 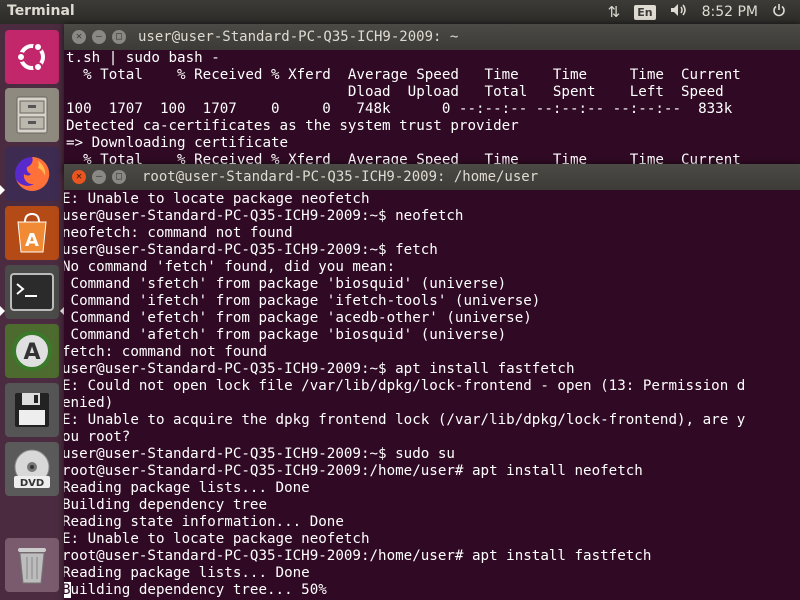 What do you see at coordinates (143, 58) in the screenshot?
I see `terminal-line: t.sh | sudo bash -` at bounding box center [143, 58].